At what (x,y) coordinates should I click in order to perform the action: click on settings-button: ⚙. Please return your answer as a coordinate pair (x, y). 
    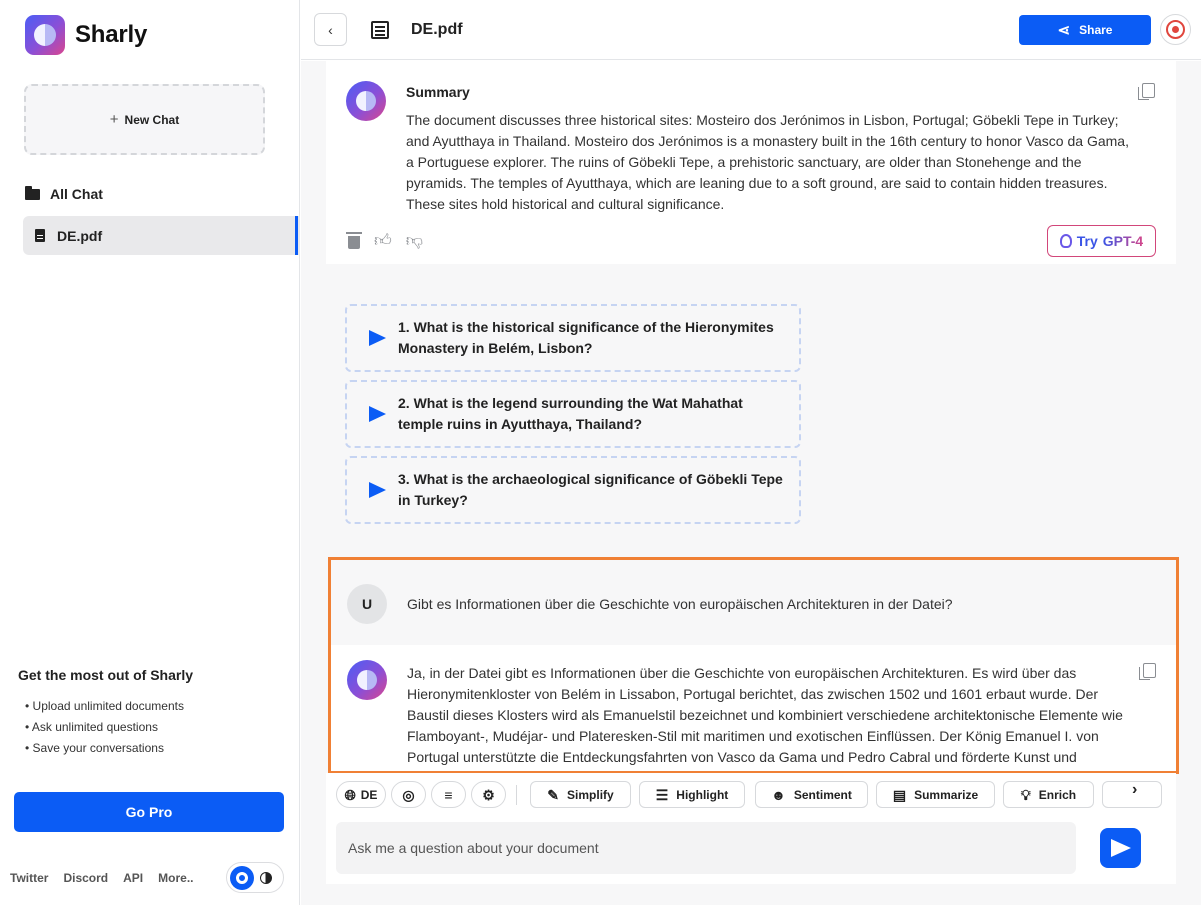
    Looking at the image, I should click on (488, 794).